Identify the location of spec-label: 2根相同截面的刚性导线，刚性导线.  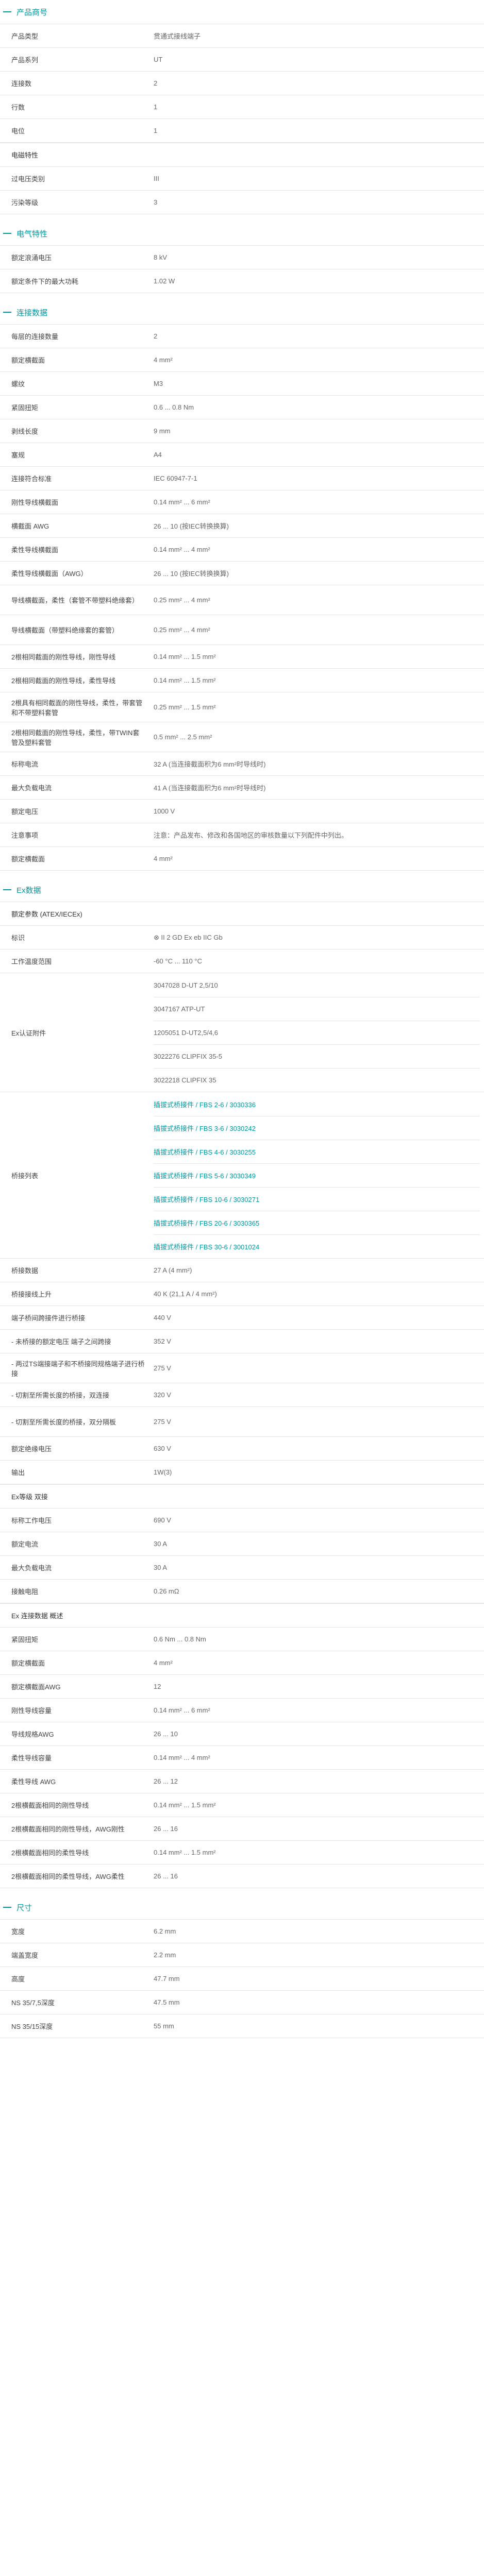
(74, 657).